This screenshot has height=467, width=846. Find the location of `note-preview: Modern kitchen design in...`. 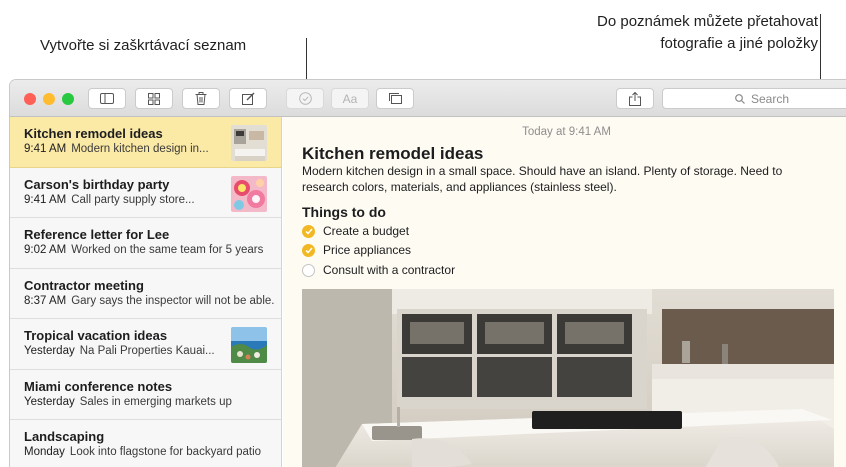

note-preview: Modern kitchen design in... is located at coordinates (140, 149).